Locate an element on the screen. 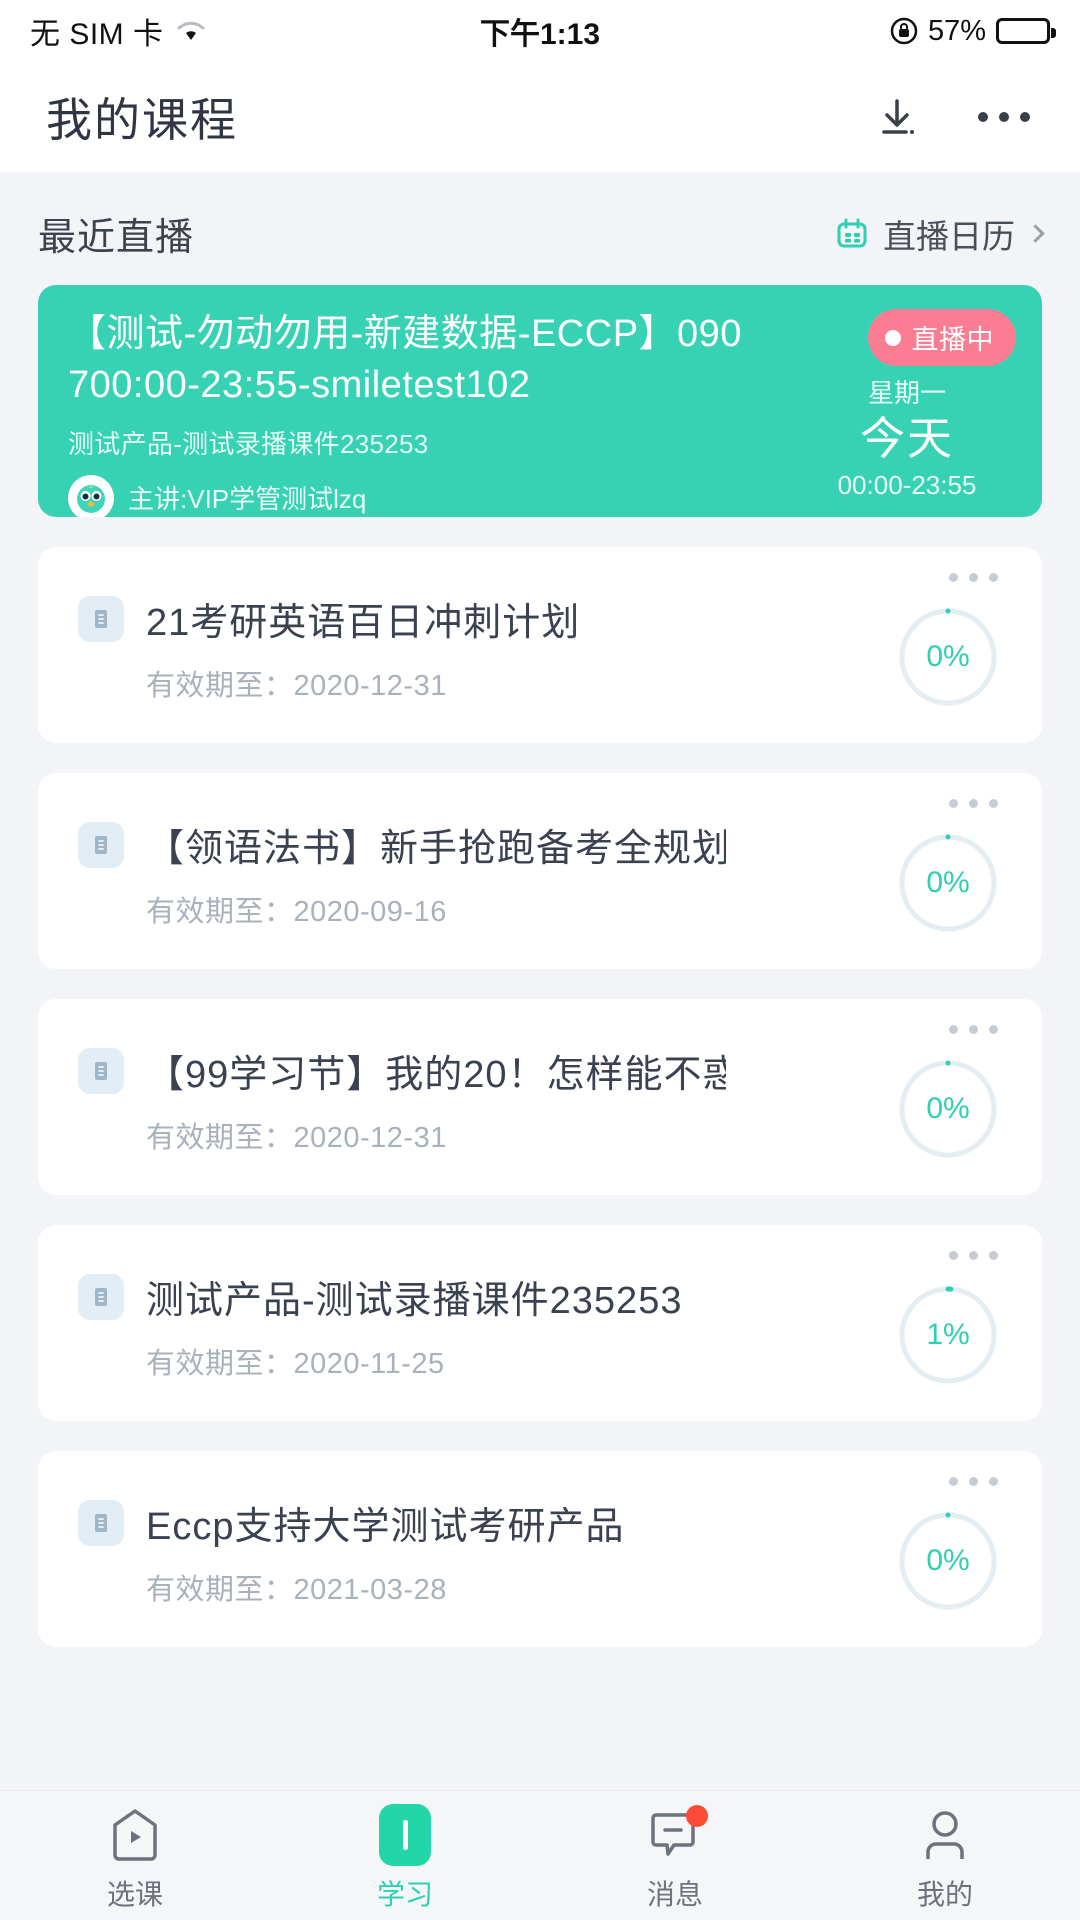 The height and width of the screenshot is (1920, 1080). course-progress-ring: 1% is located at coordinates (948, 1335).